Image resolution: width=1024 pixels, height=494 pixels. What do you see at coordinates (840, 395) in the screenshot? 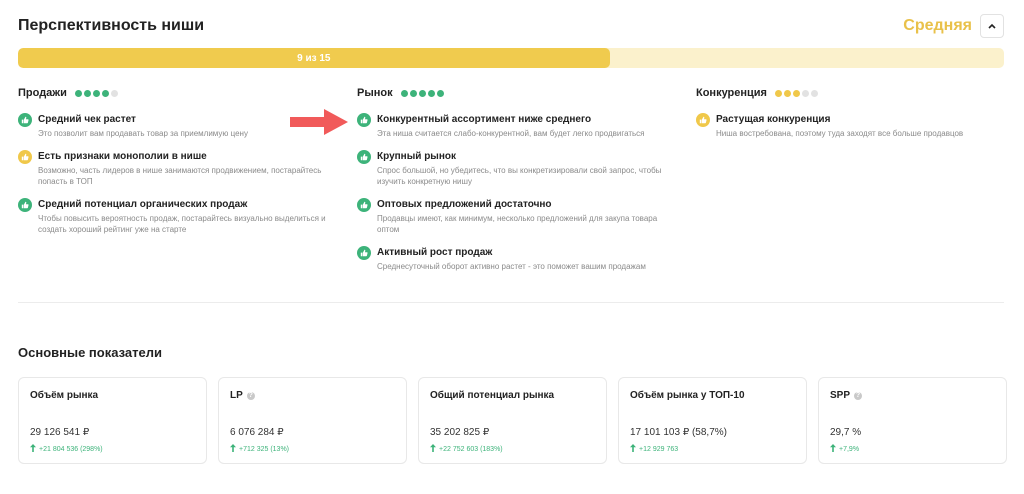
I see `metric-card-title: SPP` at bounding box center [840, 395].